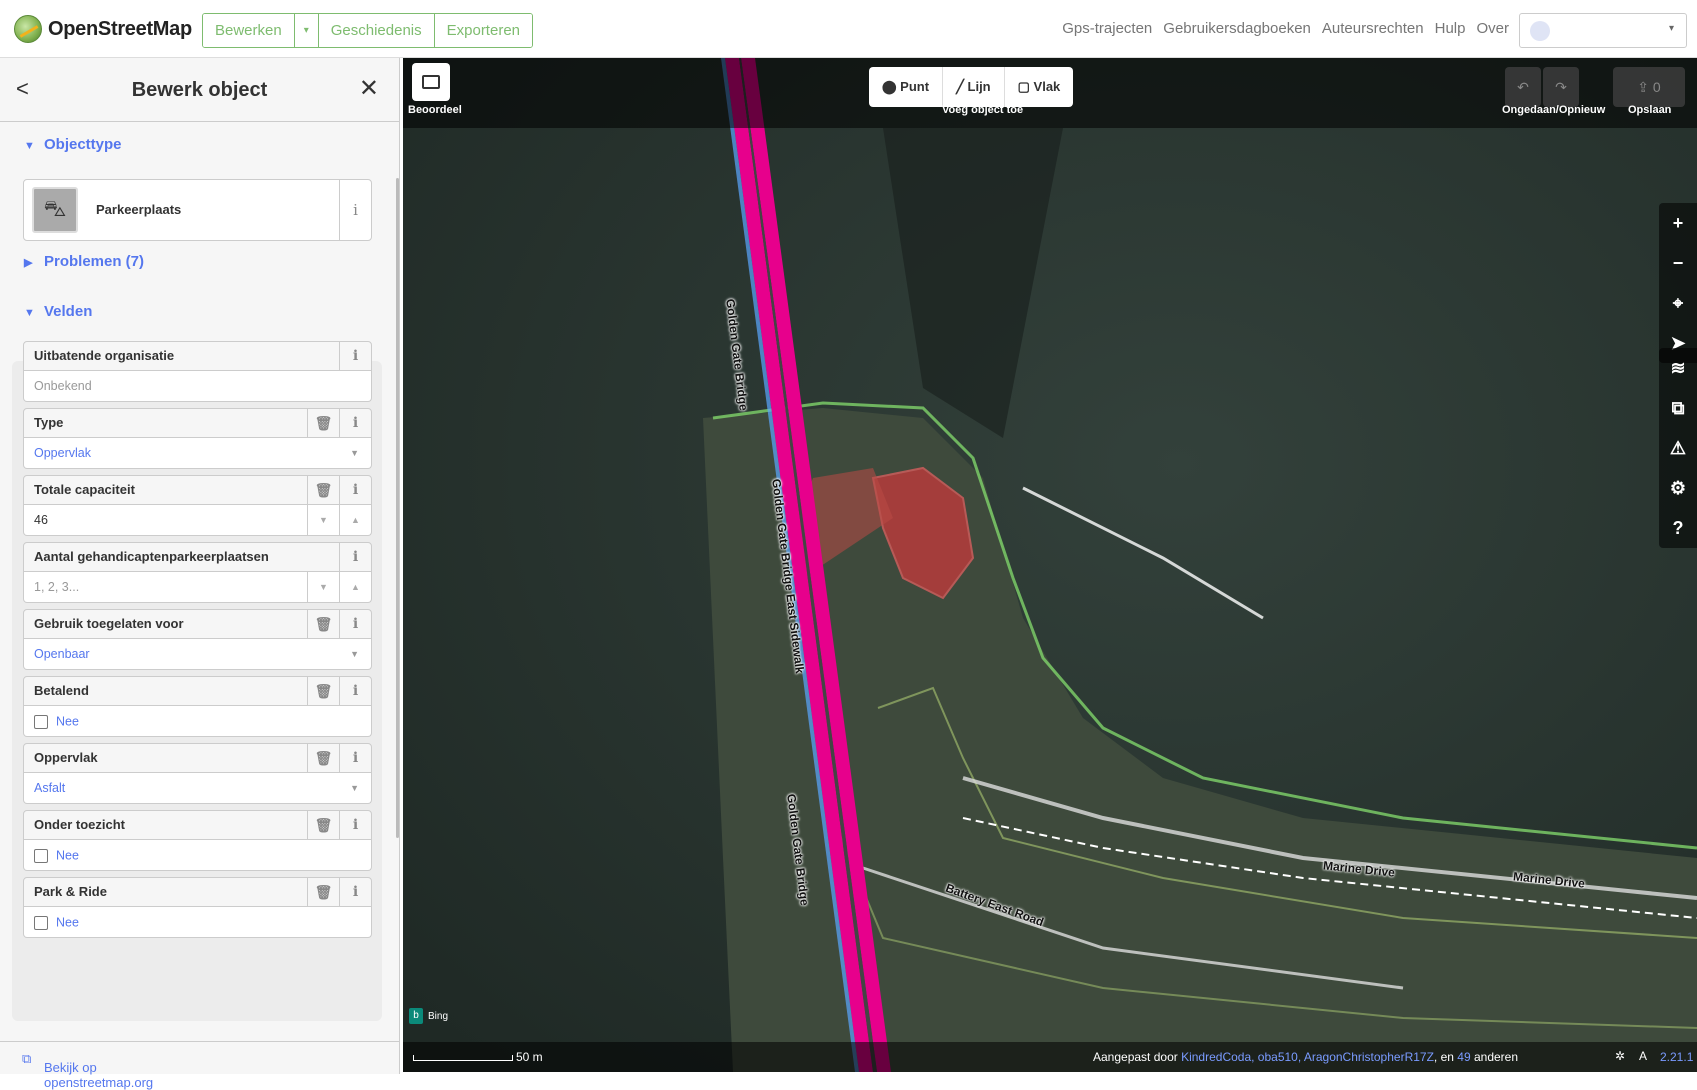 This screenshot has width=1697, height=1090. What do you see at coordinates (197, 587) in the screenshot?
I see `disabled-capacity-stepper: 1, 2, 3... ▼ ▲` at bounding box center [197, 587].